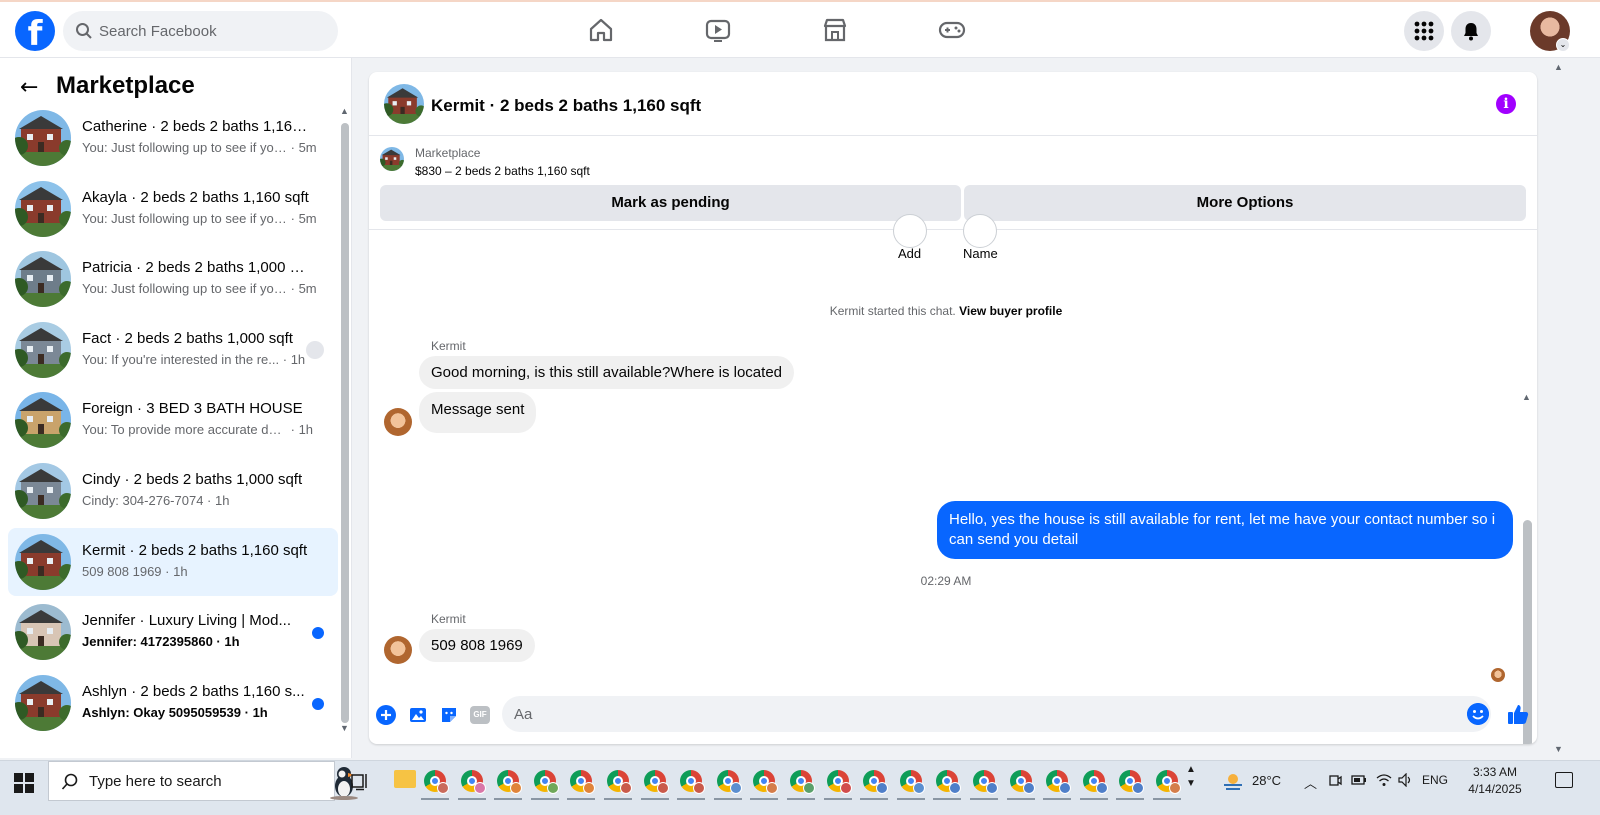 The height and width of the screenshot is (815, 1600). What do you see at coordinates (984, 714) in the screenshot?
I see `message-input` at bounding box center [984, 714].